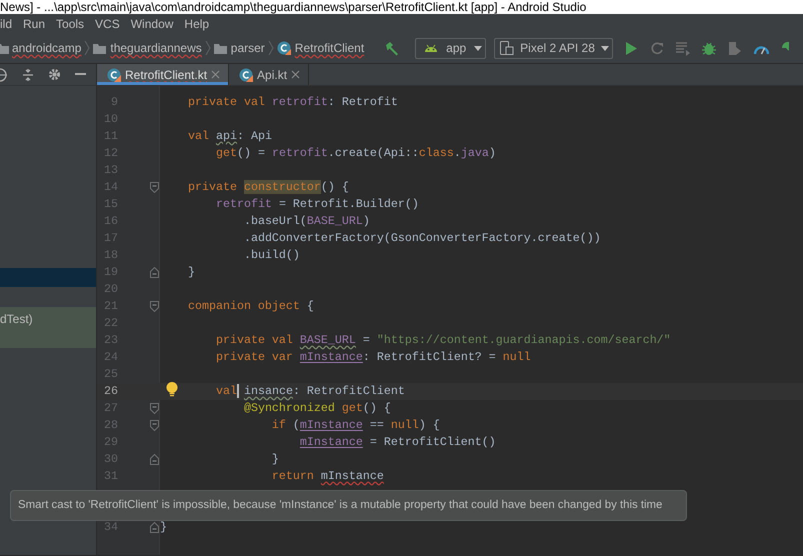  What do you see at coordinates (247, 48) in the screenshot?
I see `breadcrumb: parser` at bounding box center [247, 48].